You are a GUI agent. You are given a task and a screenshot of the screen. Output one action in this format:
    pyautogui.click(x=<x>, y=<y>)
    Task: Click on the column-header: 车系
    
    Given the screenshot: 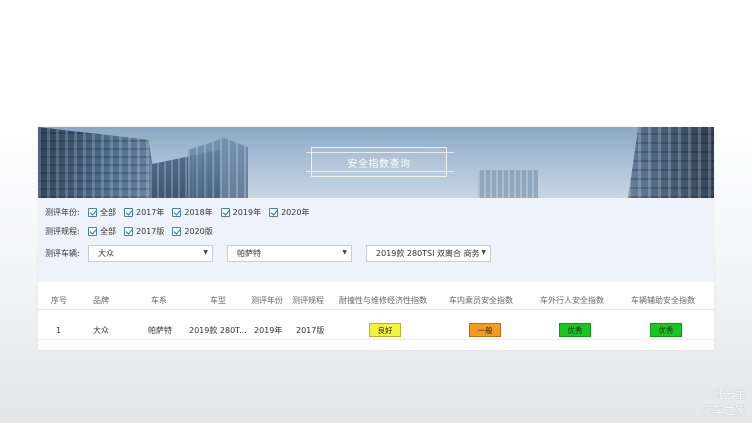 What is the action you would take?
    pyautogui.click(x=159, y=300)
    